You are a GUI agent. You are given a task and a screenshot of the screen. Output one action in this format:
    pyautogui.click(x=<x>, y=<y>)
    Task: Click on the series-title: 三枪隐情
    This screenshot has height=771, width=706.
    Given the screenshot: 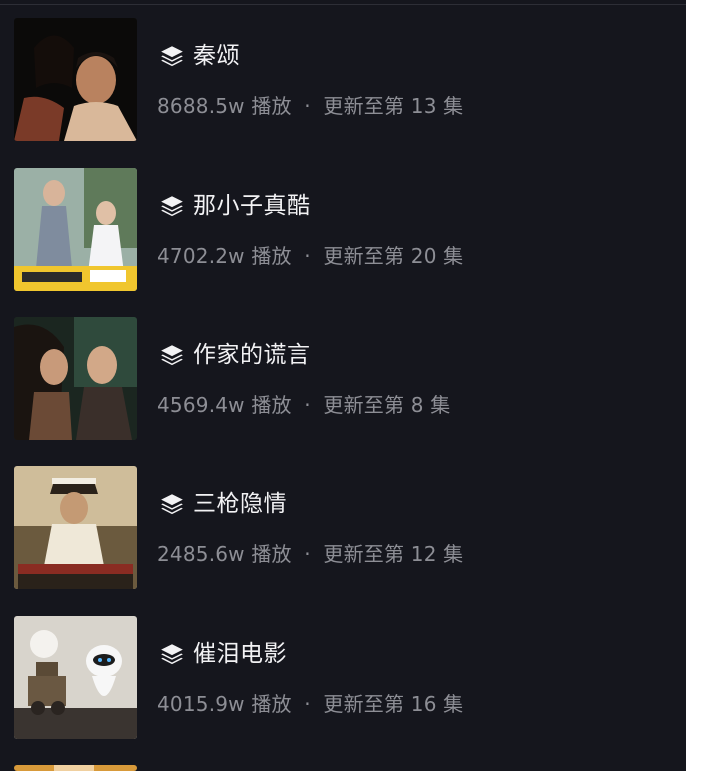 What is the action you would take?
    pyautogui.click(x=240, y=504)
    